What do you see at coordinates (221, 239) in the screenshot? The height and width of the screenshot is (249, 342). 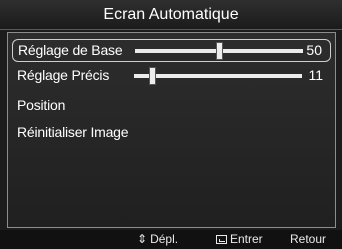 I see `enter-icon` at bounding box center [221, 239].